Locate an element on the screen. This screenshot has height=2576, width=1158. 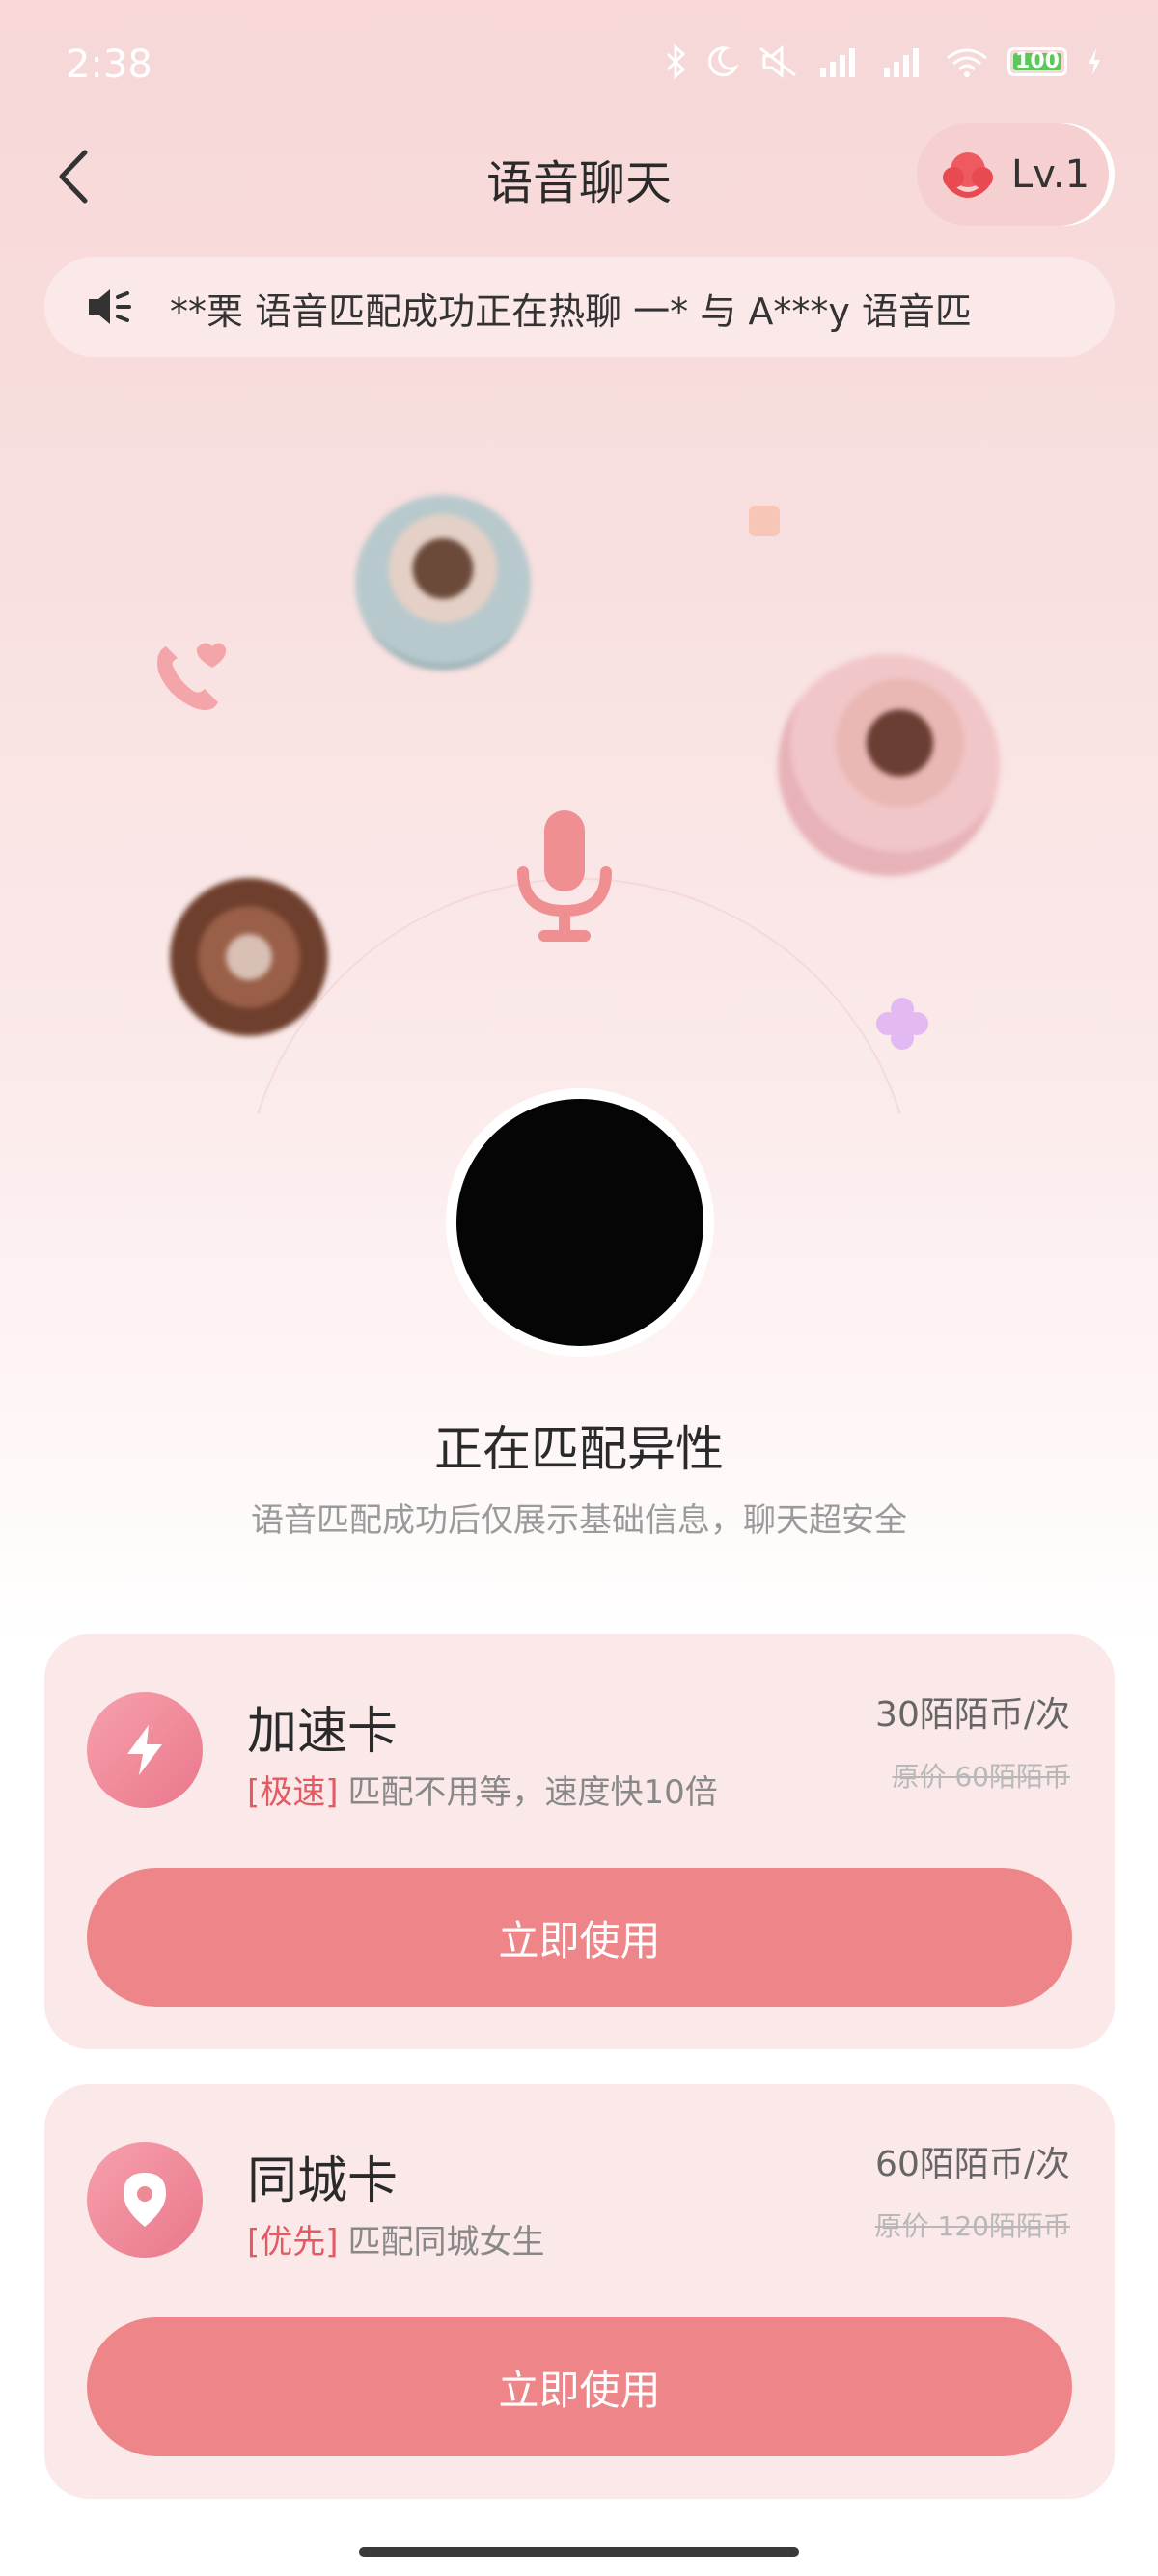
match-announcement-bar: **栗 语音匹配成功正在热聊 一* 与 A***y 语音匹 is located at coordinates (579, 307).